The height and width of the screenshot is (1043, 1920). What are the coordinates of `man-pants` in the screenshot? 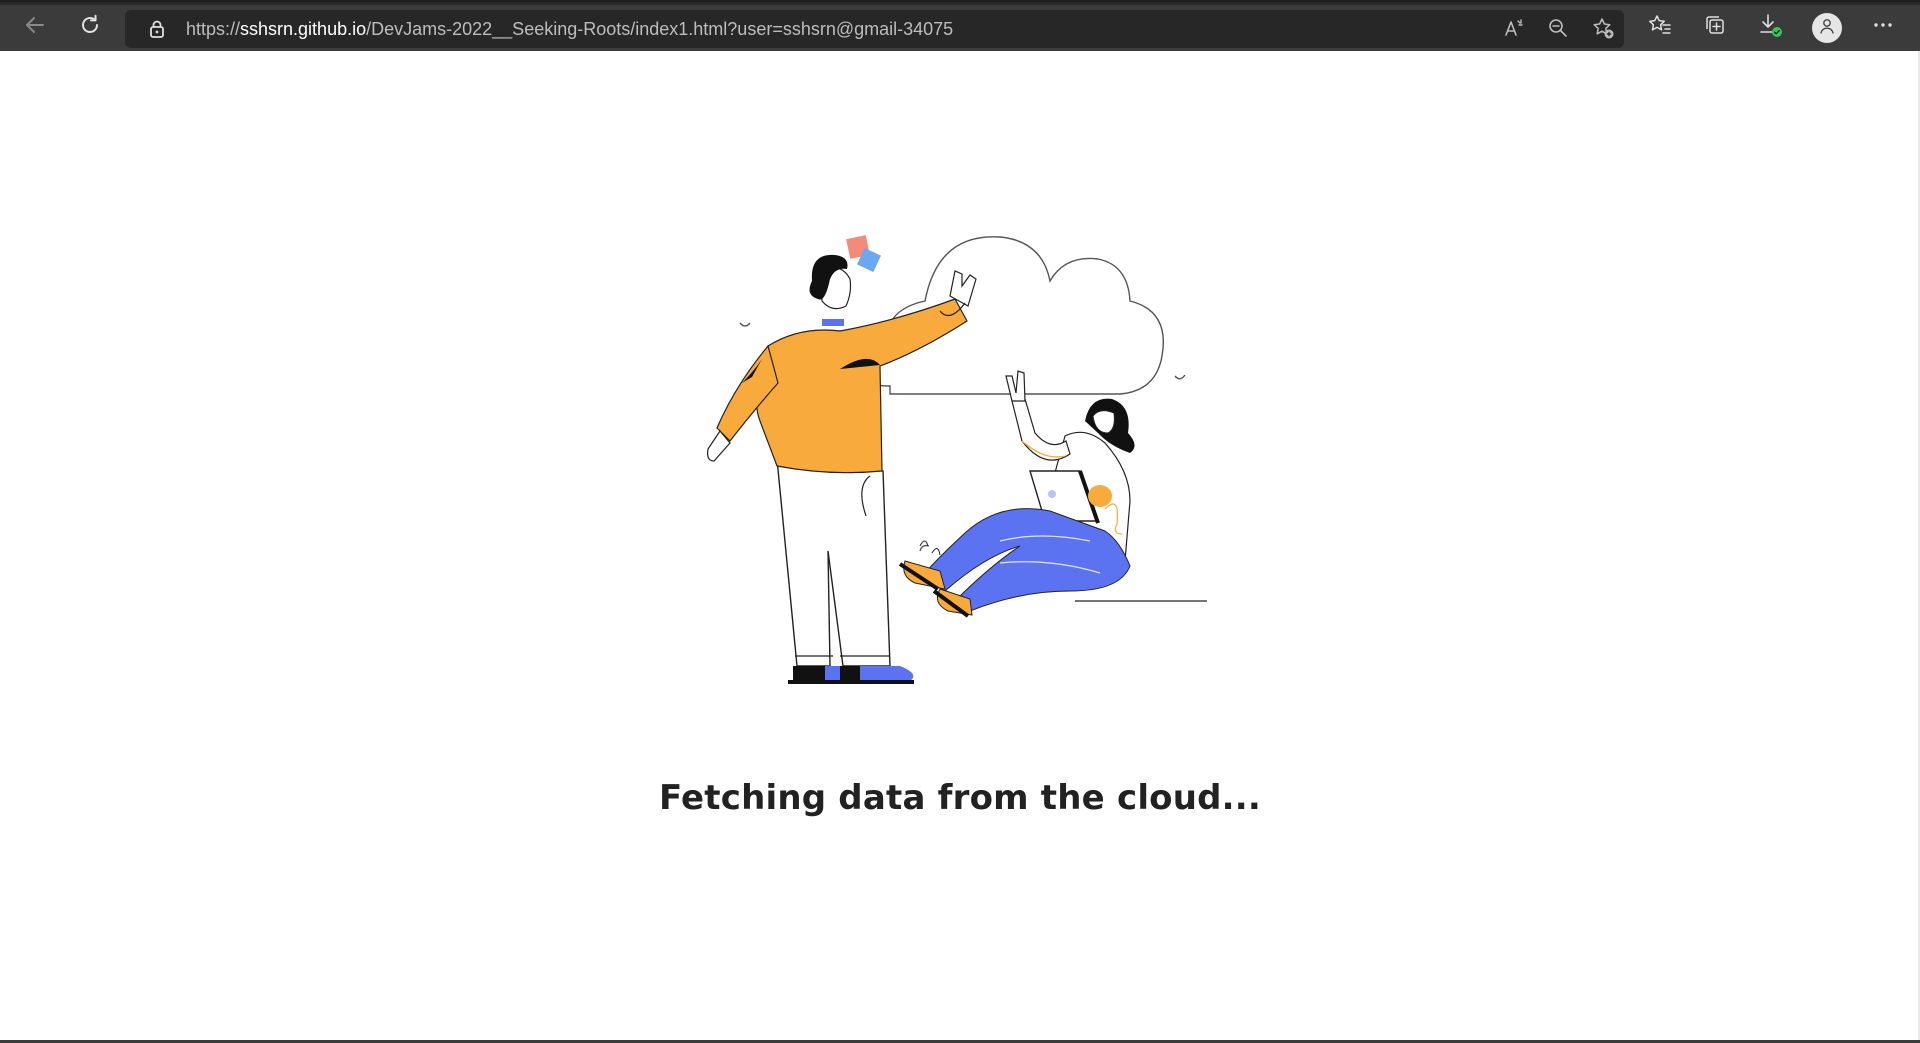 It's located at (833, 562).